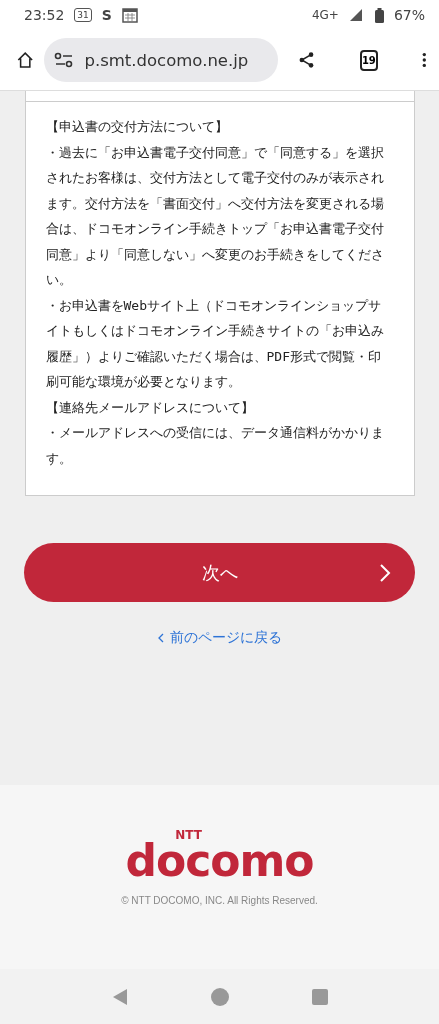 This screenshot has width=439, height=1024. I want to click on clock: 23:52, so click(44, 15).